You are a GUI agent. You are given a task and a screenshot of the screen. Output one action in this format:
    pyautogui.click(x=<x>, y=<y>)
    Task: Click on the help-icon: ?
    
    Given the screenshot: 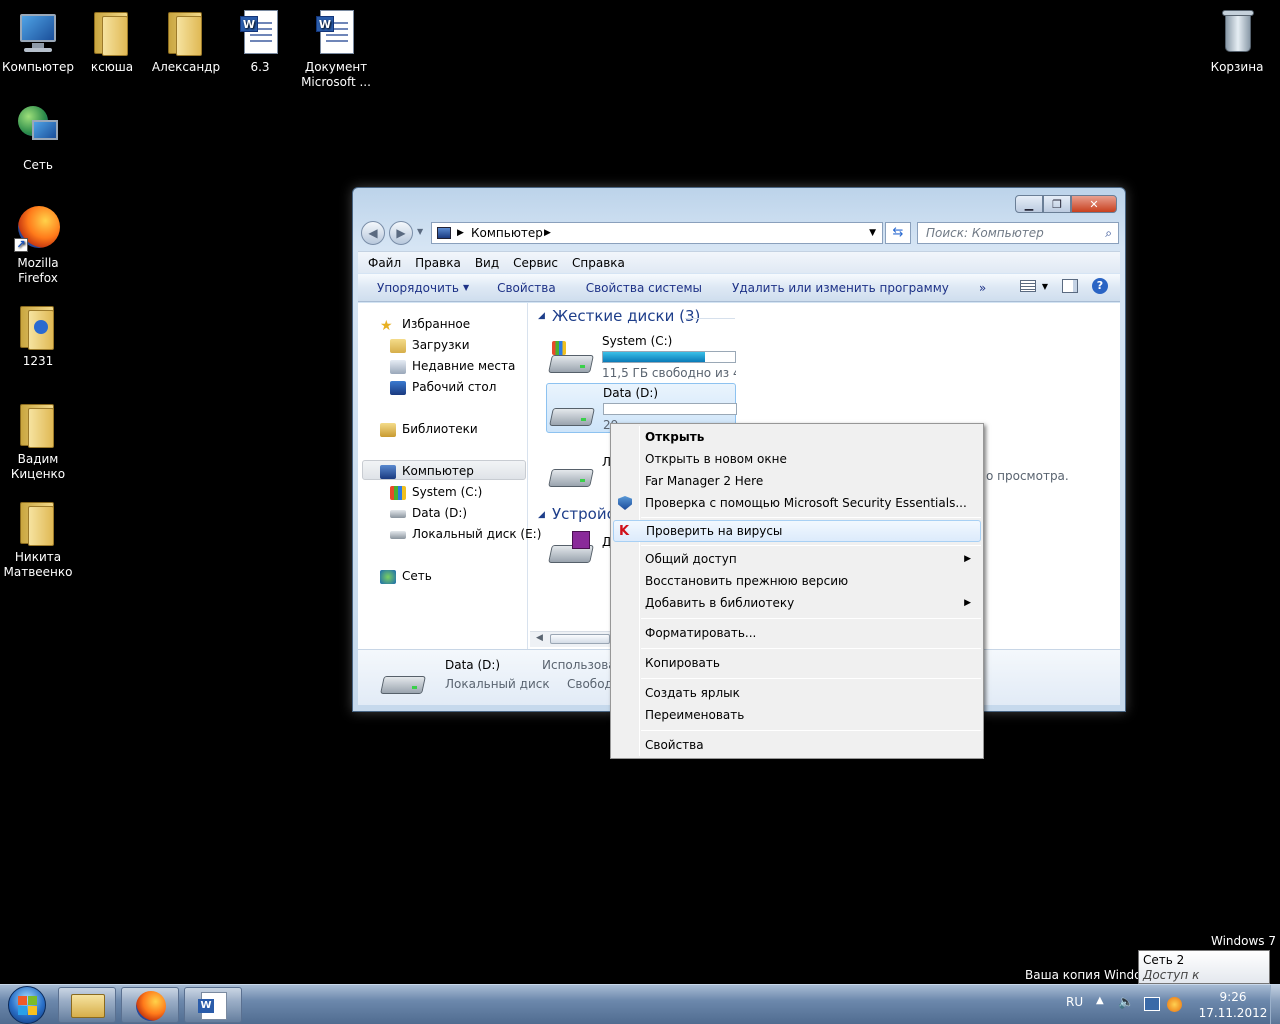 What is the action you would take?
    pyautogui.click(x=1100, y=286)
    